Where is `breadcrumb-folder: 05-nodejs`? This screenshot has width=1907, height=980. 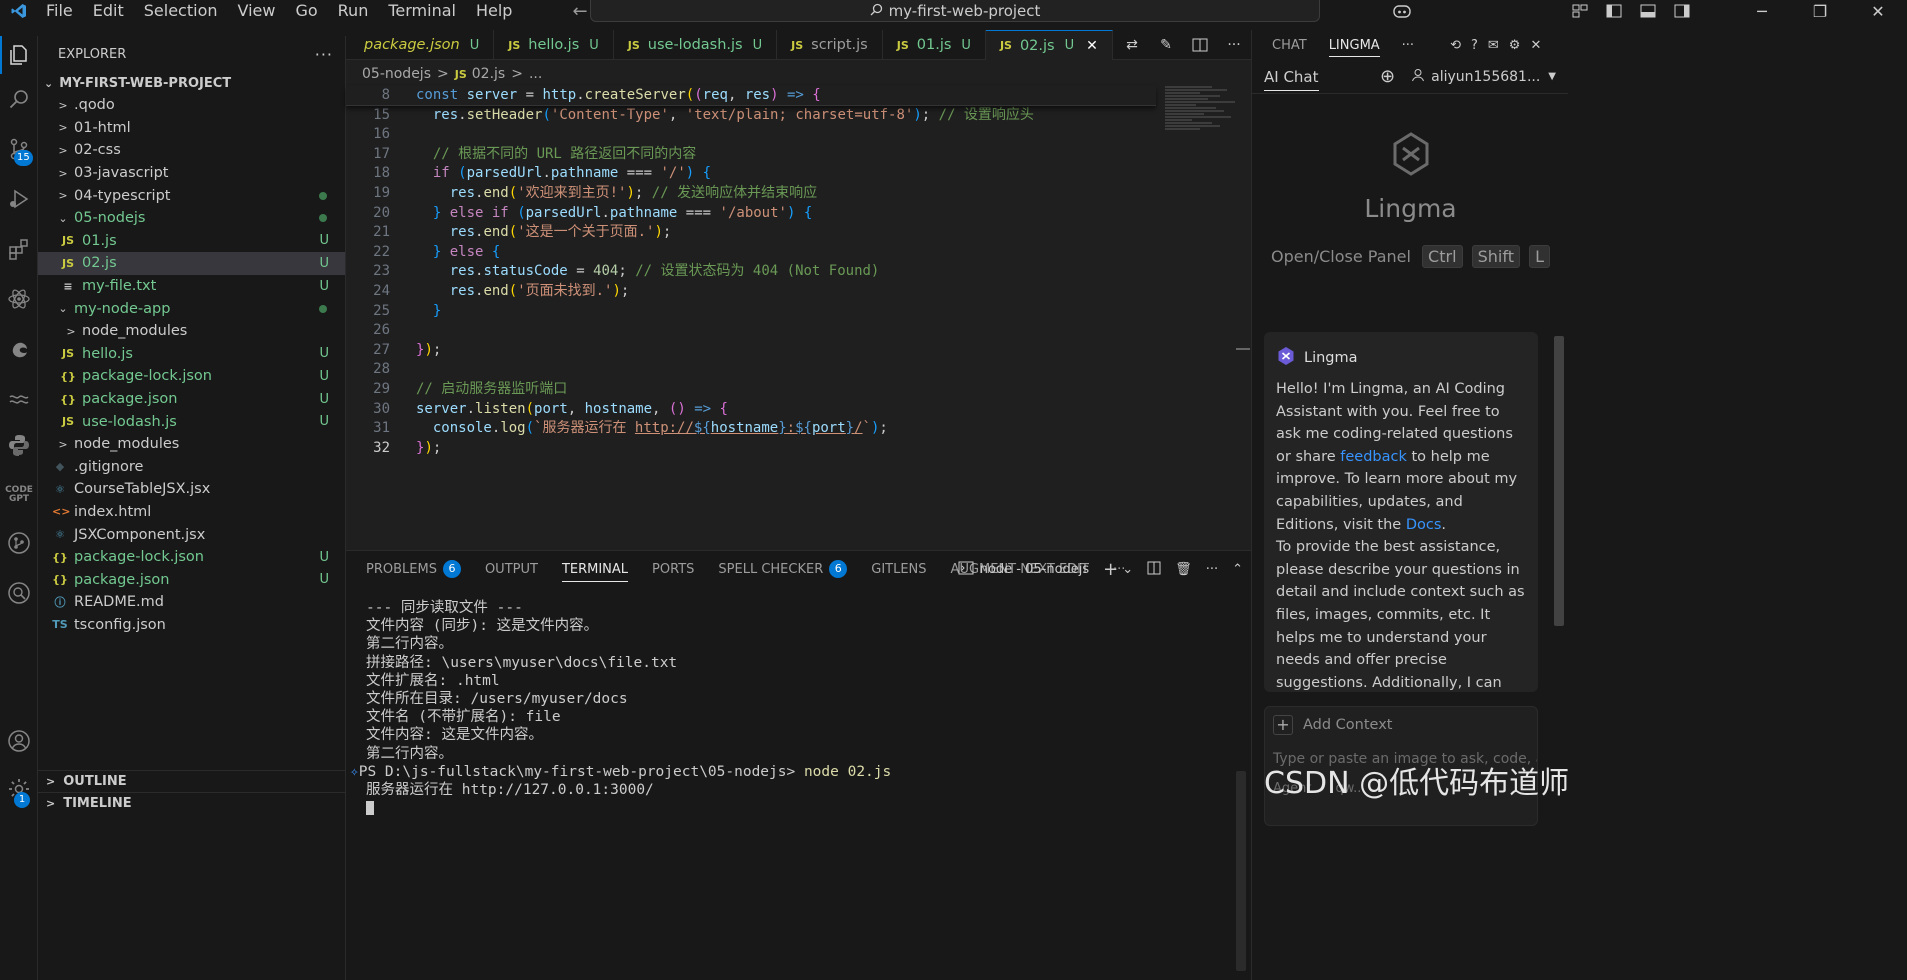 breadcrumb-folder: 05-nodejs is located at coordinates (396, 74).